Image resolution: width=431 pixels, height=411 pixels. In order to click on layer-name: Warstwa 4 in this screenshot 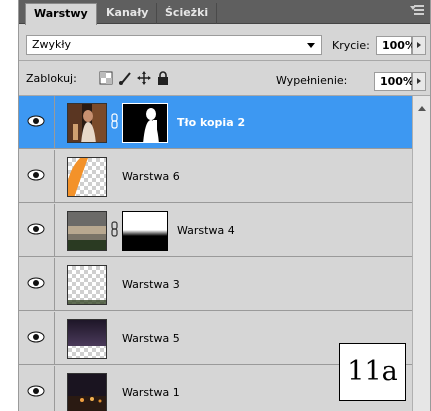, I will do `click(206, 230)`.